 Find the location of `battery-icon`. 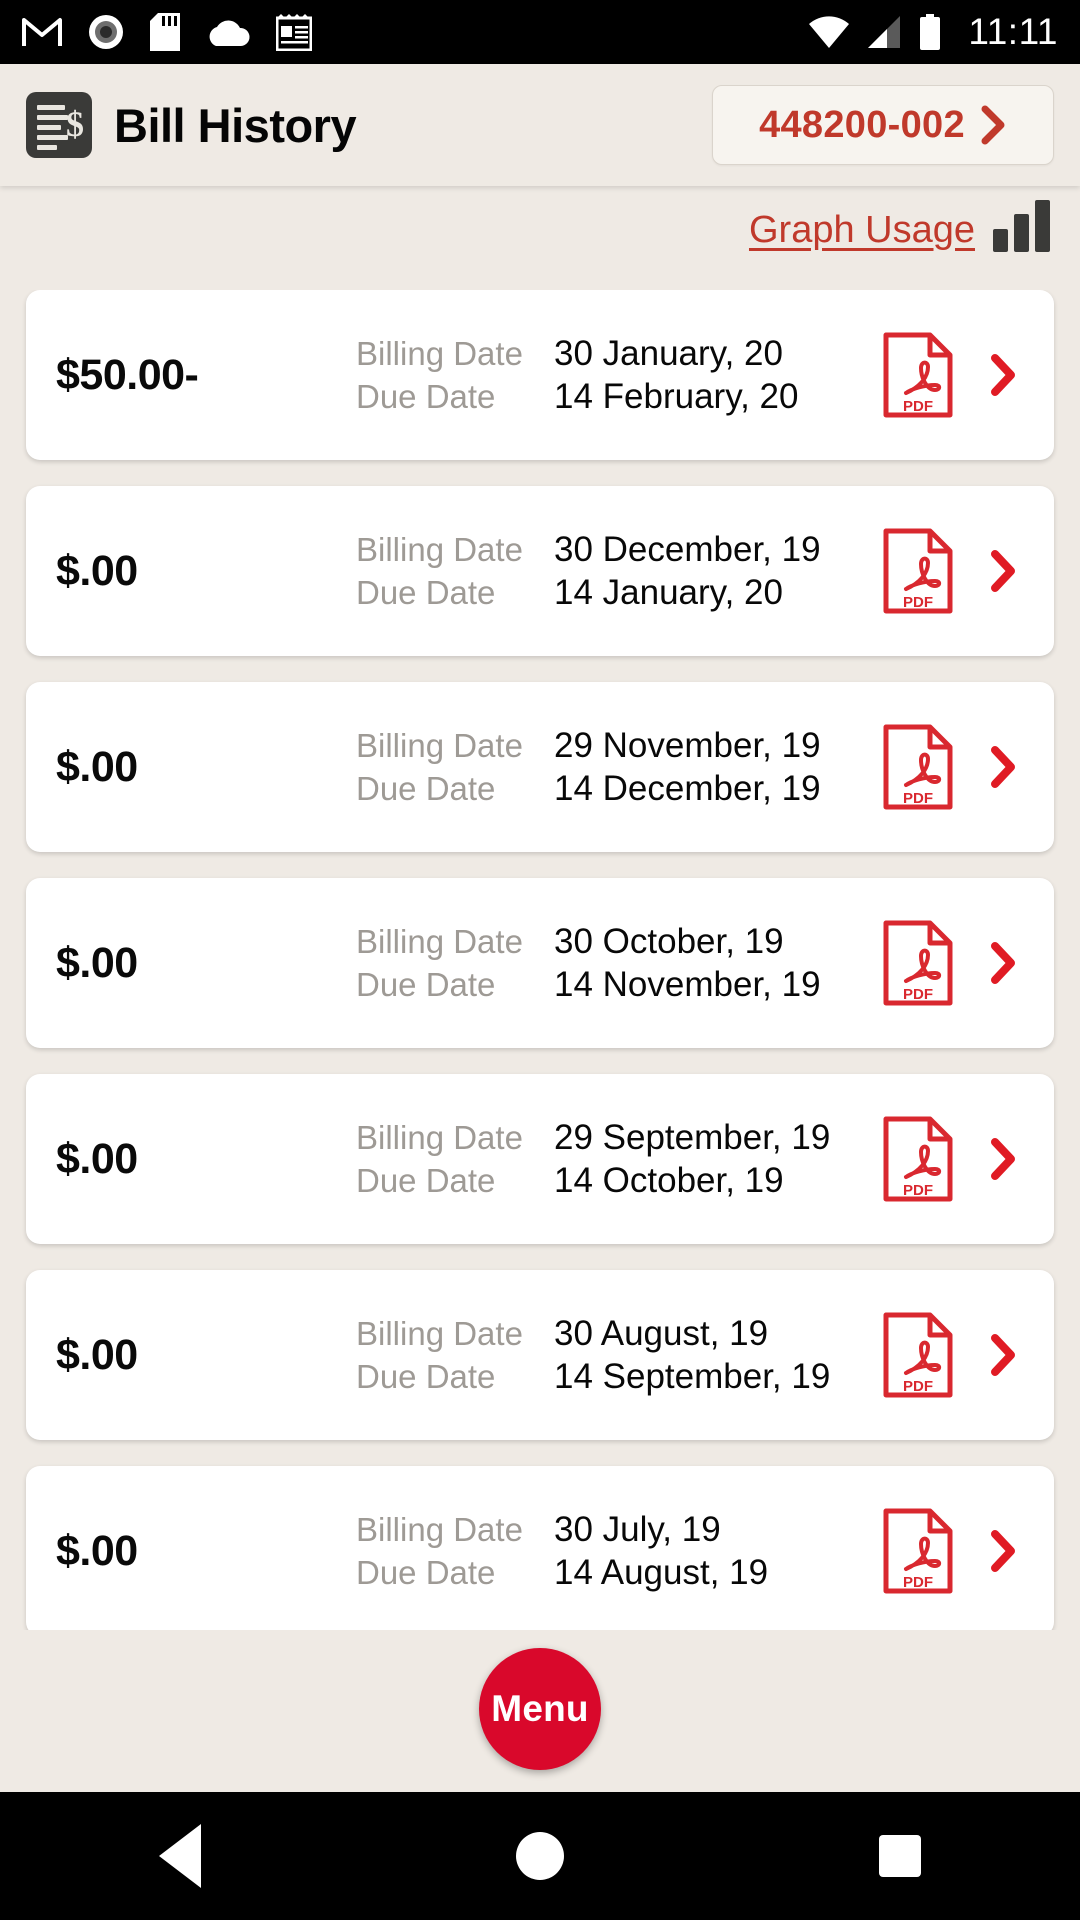

battery-icon is located at coordinates (930, 32).